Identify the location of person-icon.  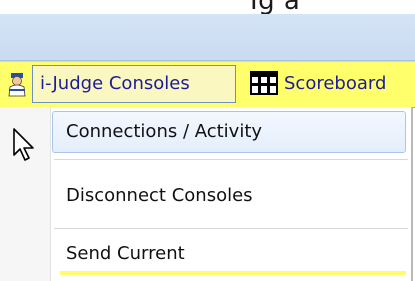
(17, 85).